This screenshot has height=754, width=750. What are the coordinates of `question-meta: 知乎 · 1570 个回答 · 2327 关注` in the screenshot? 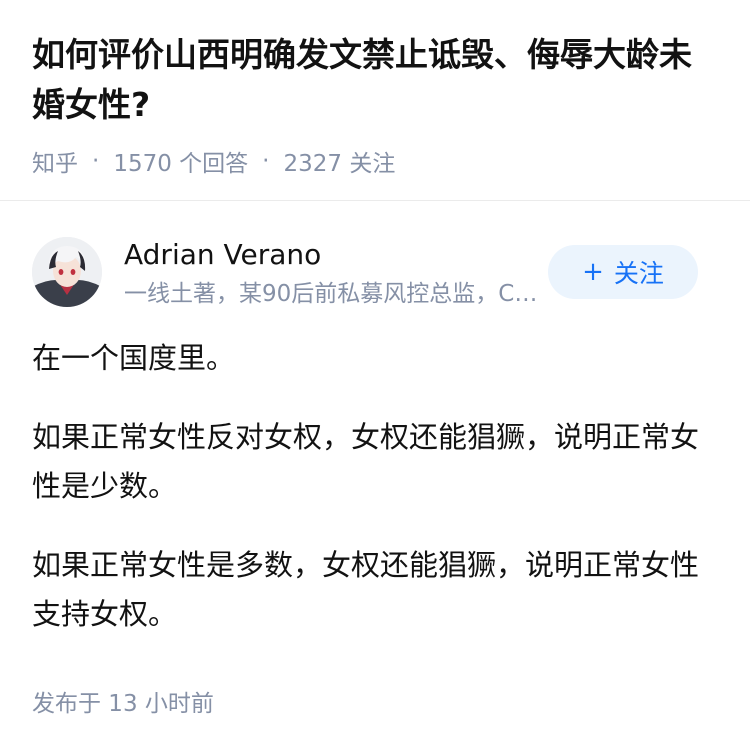 It's located at (377, 161).